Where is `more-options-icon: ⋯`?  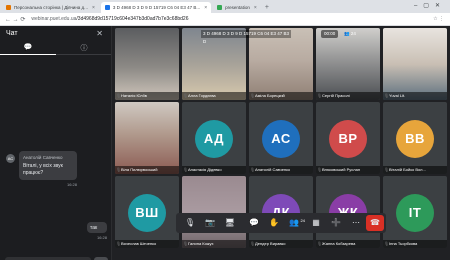 more-options-icon: ⋯ is located at coordinates (356, 223).